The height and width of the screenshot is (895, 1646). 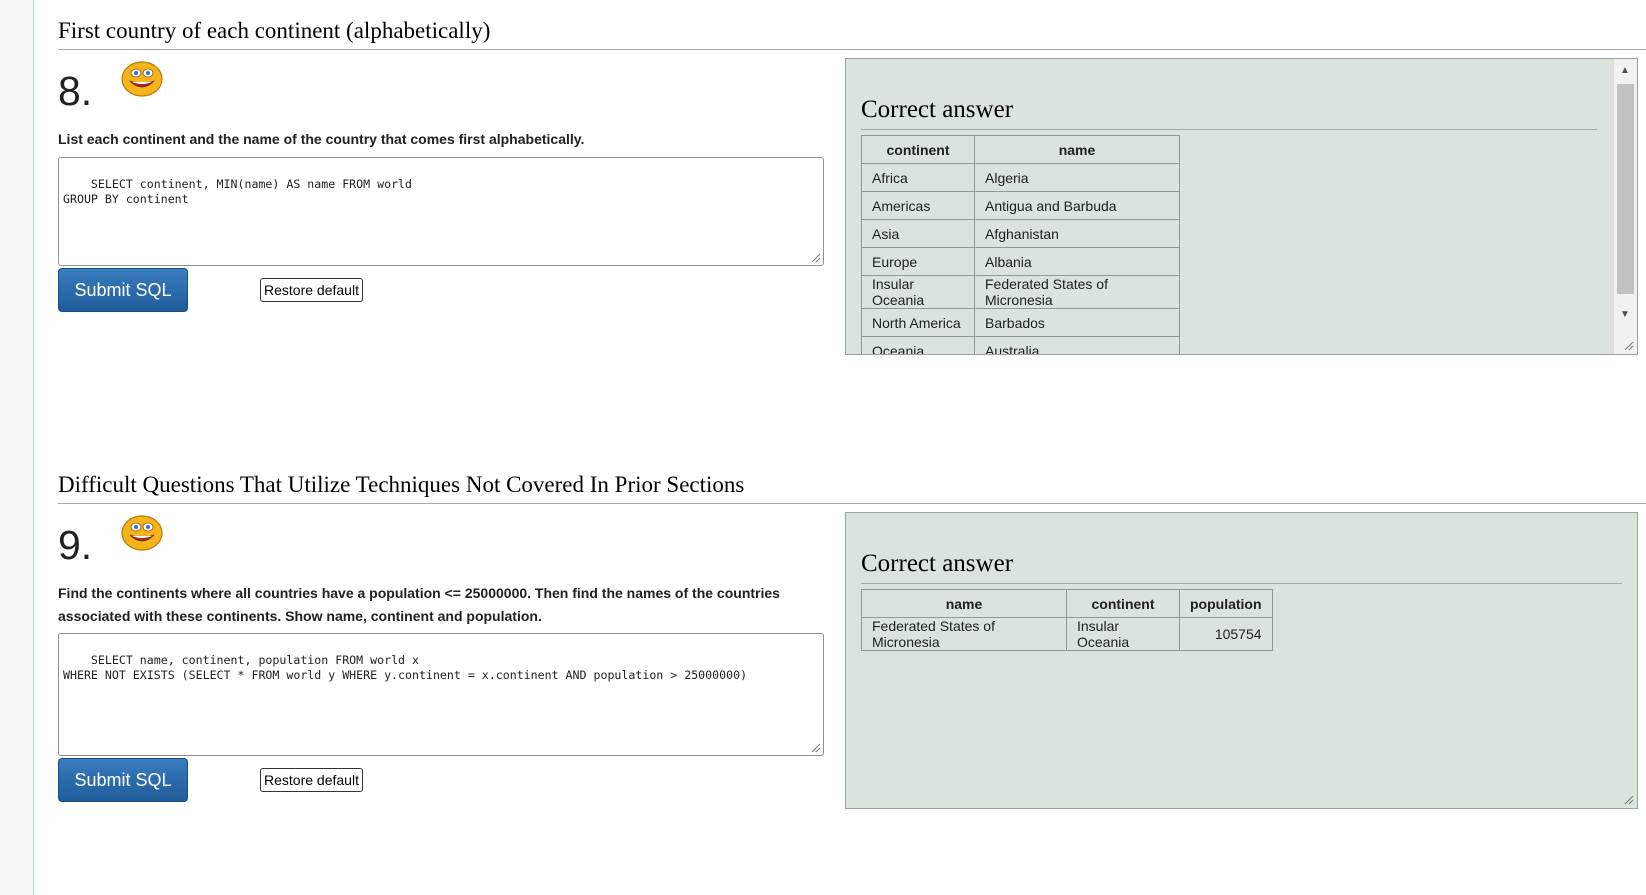 I want to click on table-row: Oceania Australia, so click(x=1020, y=345).